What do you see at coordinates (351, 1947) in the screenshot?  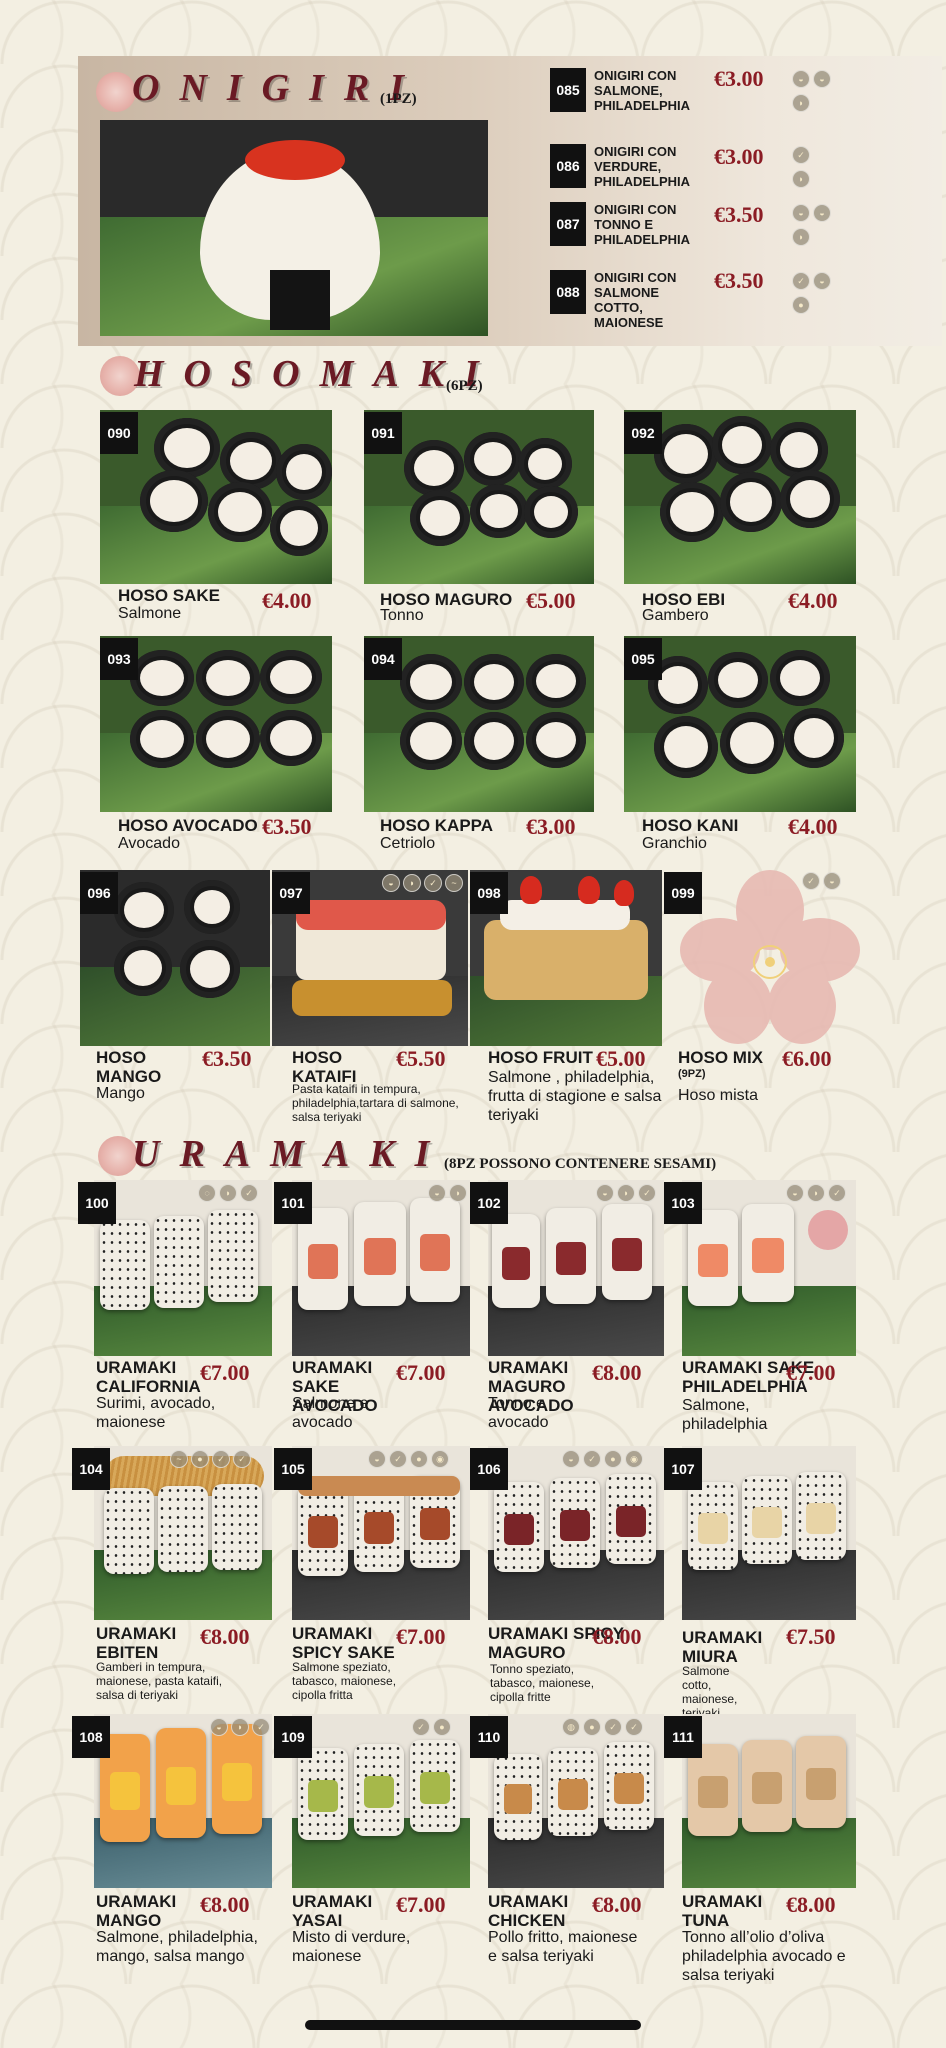 I see `item-subtitle: Misto di verdure, maionese` at bounding box center [351, 1947].